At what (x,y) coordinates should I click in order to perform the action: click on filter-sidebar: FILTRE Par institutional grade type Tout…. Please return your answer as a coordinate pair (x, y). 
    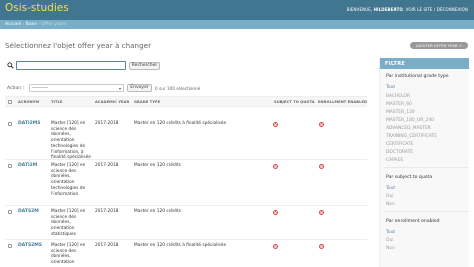
    Looking at the image, I should click on (424, 162).